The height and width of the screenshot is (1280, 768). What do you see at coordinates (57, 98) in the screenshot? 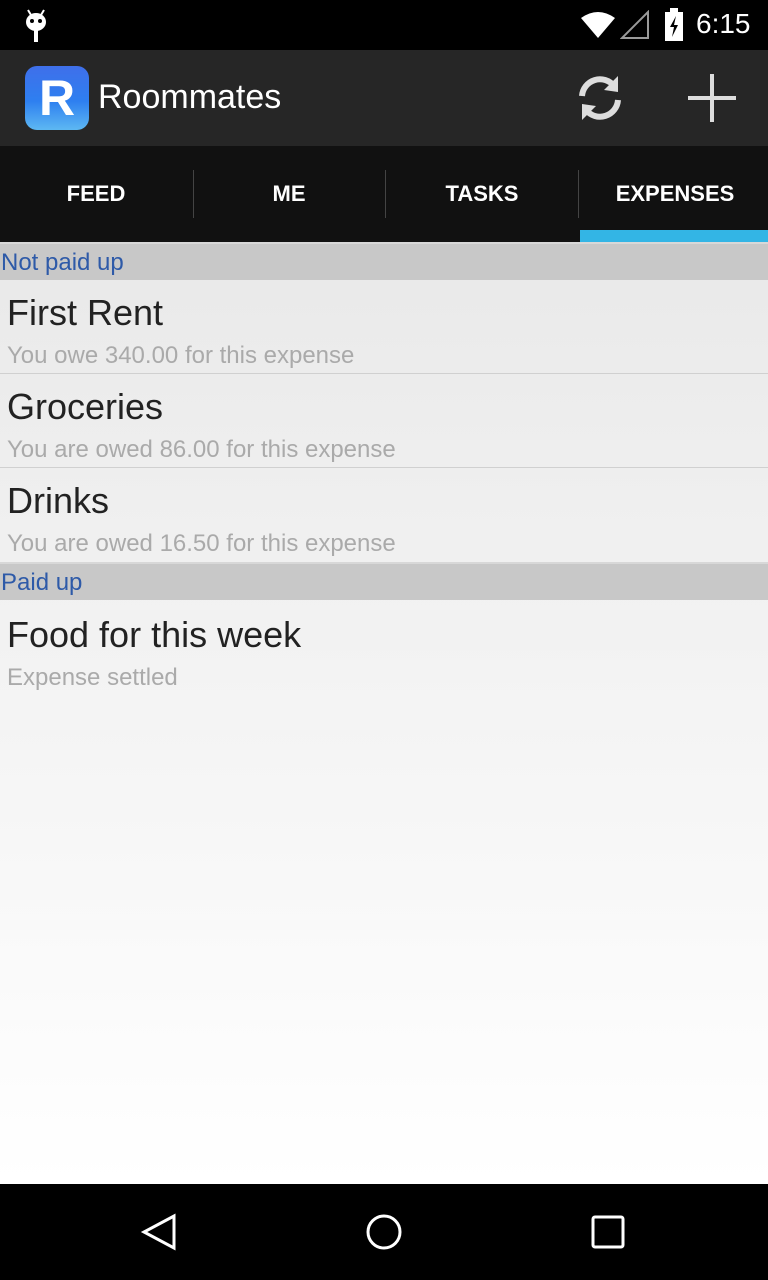
I see `app-logo: R` at bounding box center [57, 98].